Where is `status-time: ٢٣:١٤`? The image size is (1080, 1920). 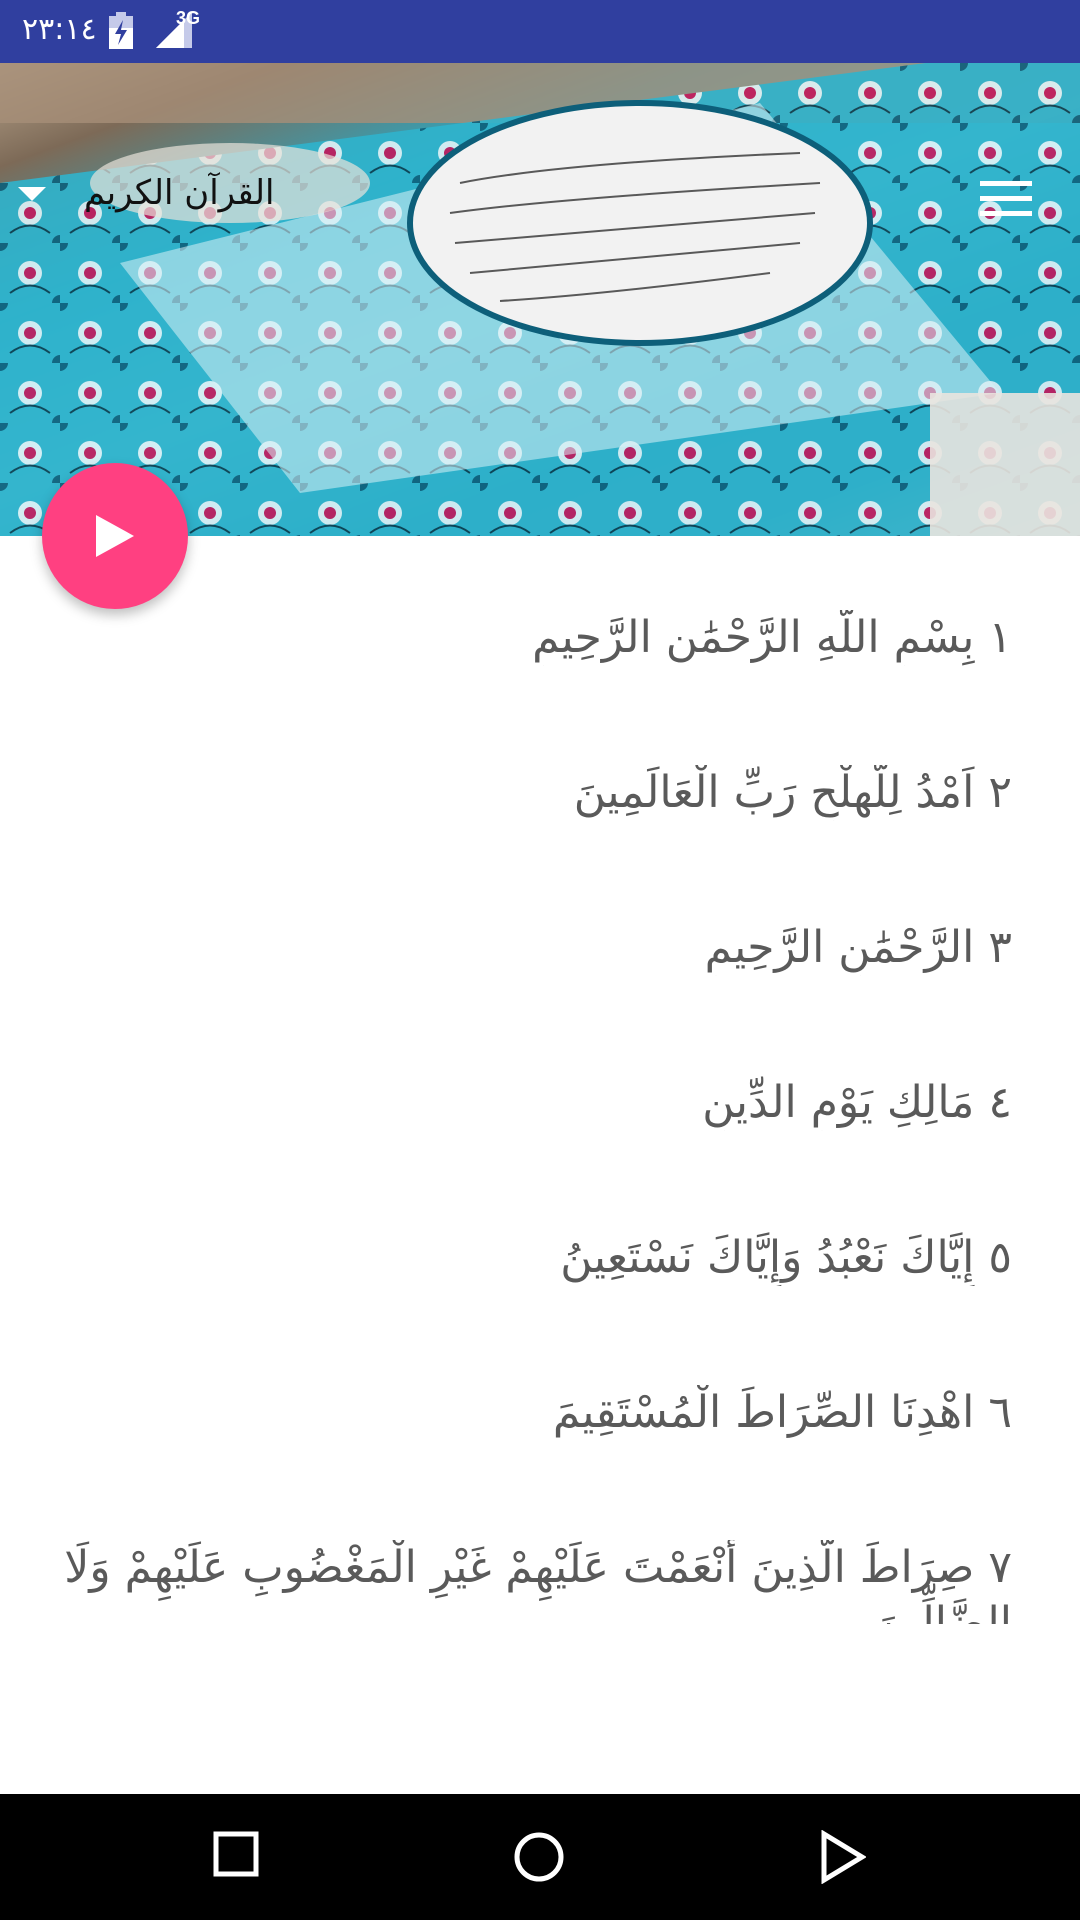
status-time: ٢٣:١٤ is located at coordinates (59, 29).